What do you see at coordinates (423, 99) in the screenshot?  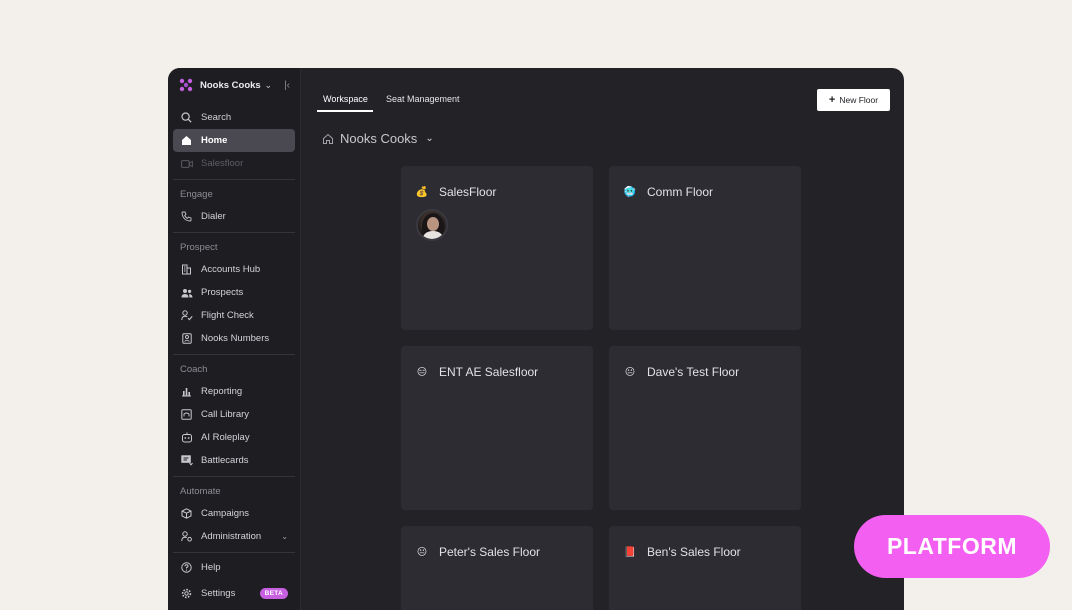 I see `tab-seat-management: Seat Management` at bounding box center [423, 99].